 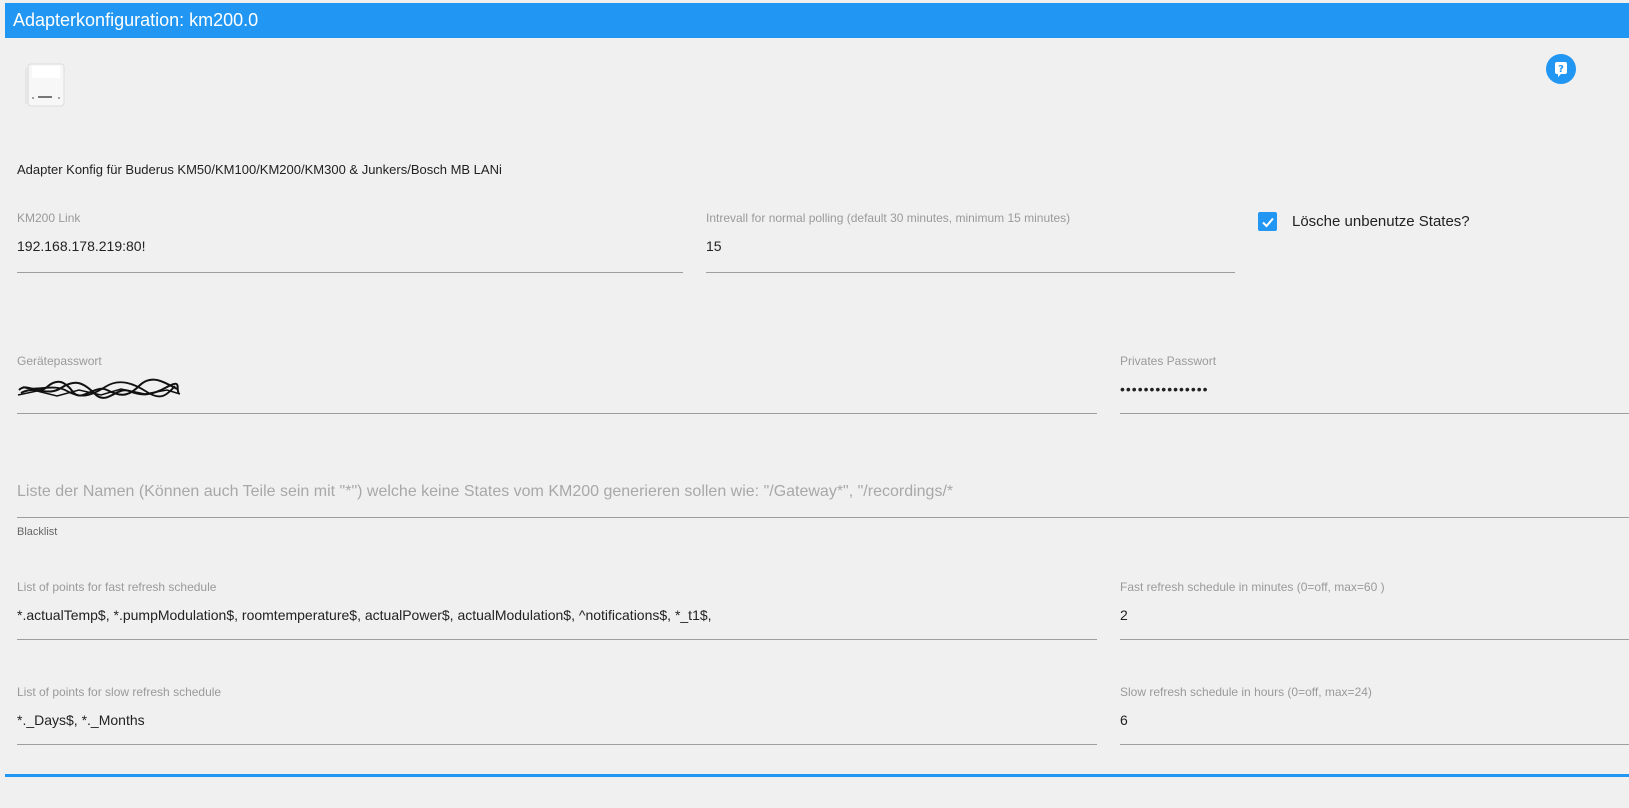 I want to click on km200-link-input: 192.168.178.219:80!, so click(x=81, y=246).